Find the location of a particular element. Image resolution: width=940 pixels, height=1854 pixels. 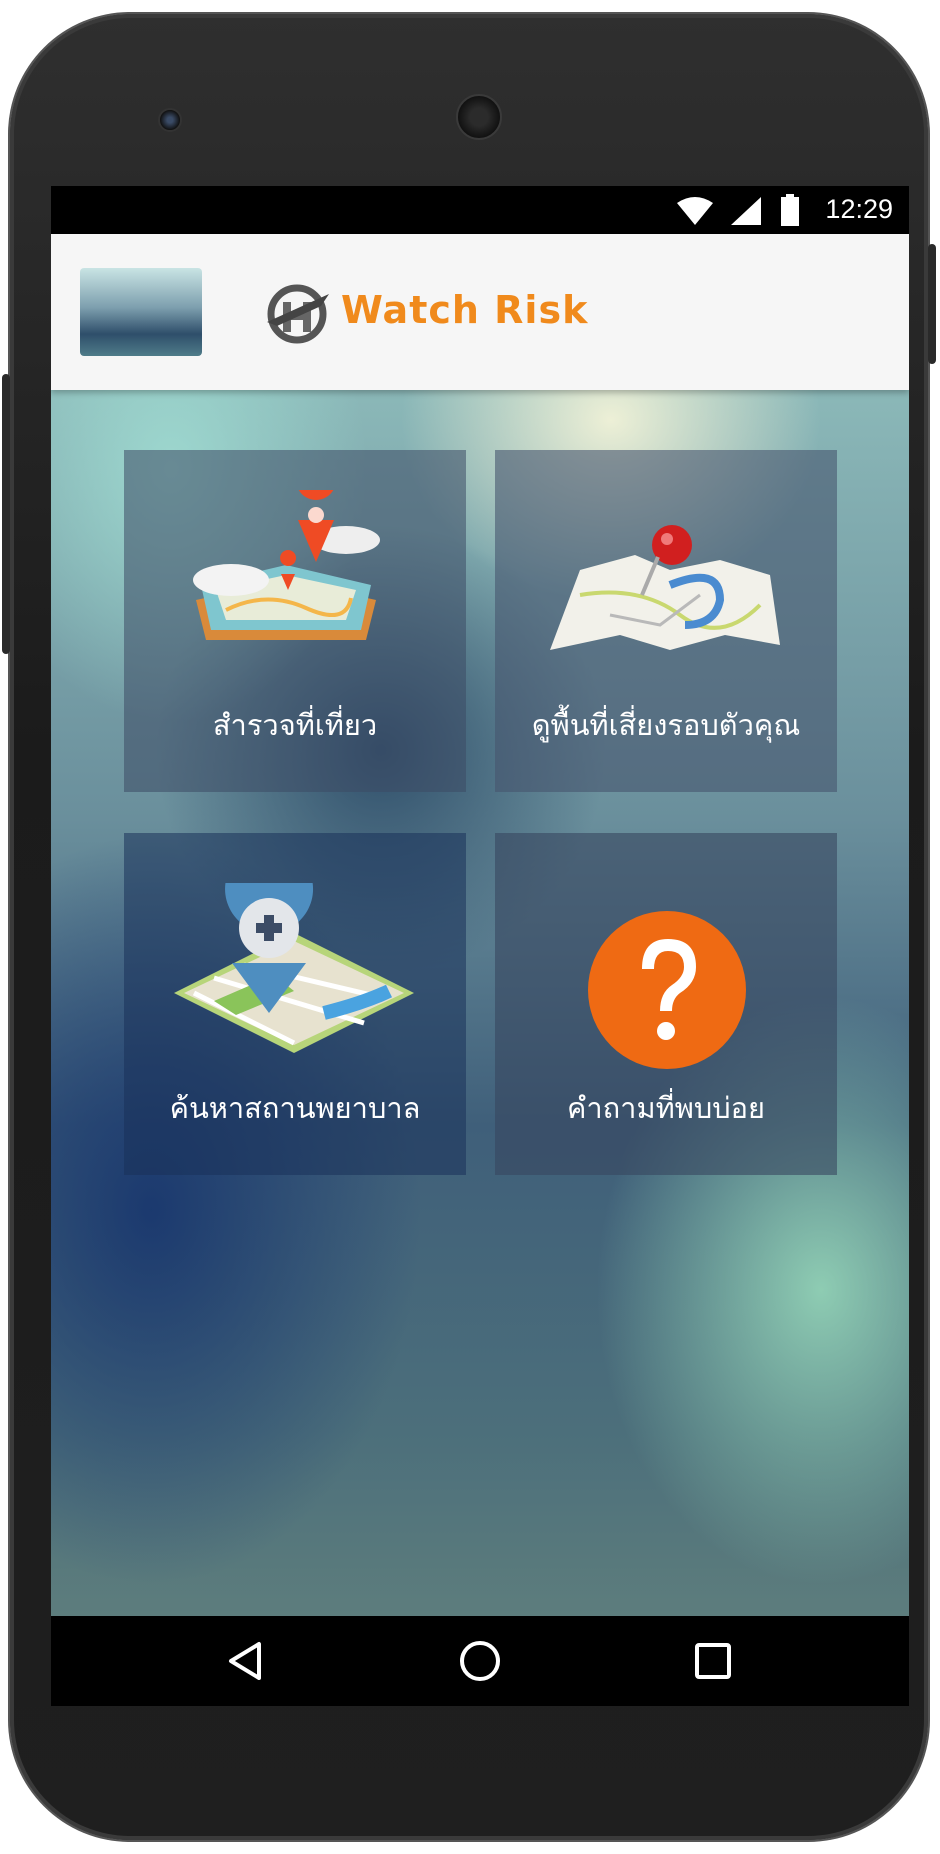

volume-button is located at coordinates (932, 304).